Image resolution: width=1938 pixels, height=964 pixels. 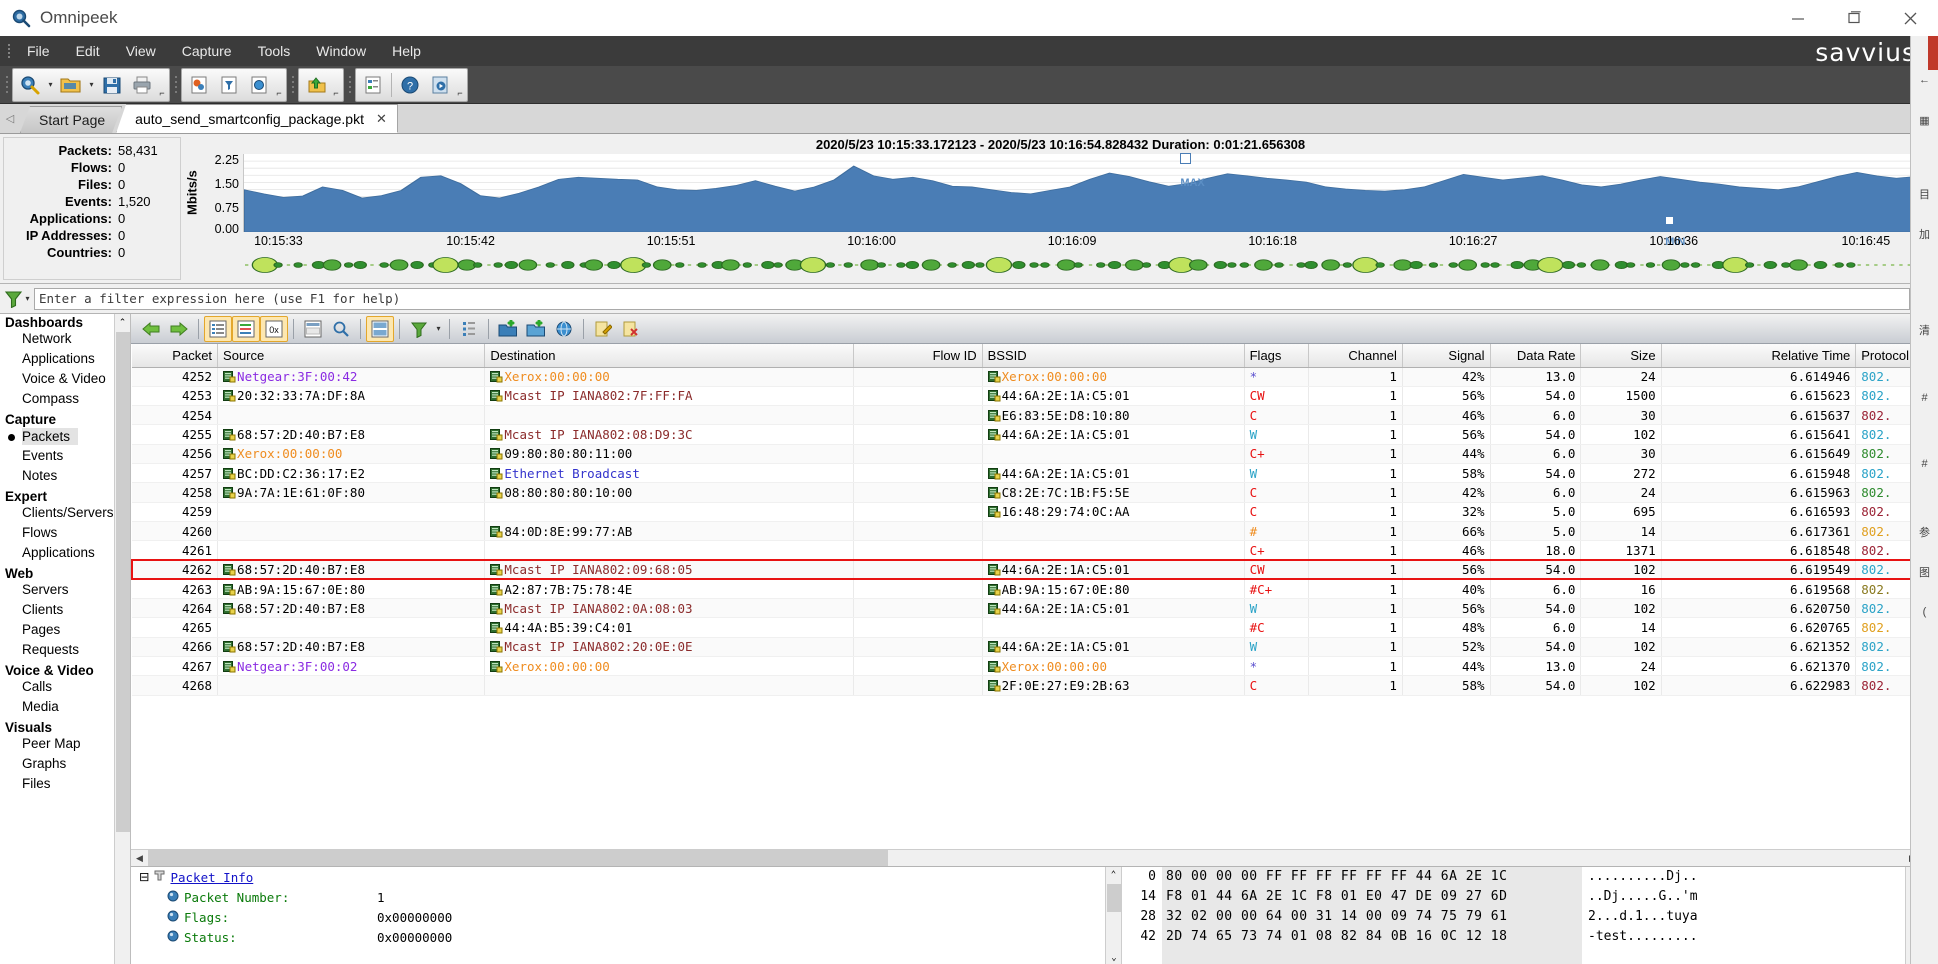 I want to click on column-header-data-rate: Data Rate, so click(x=1536, y=356).